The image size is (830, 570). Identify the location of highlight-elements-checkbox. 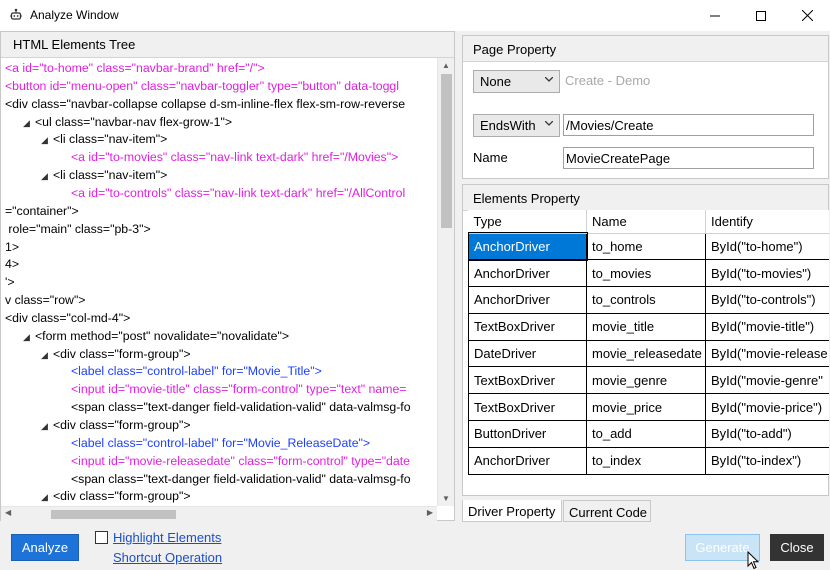
(101, 537).